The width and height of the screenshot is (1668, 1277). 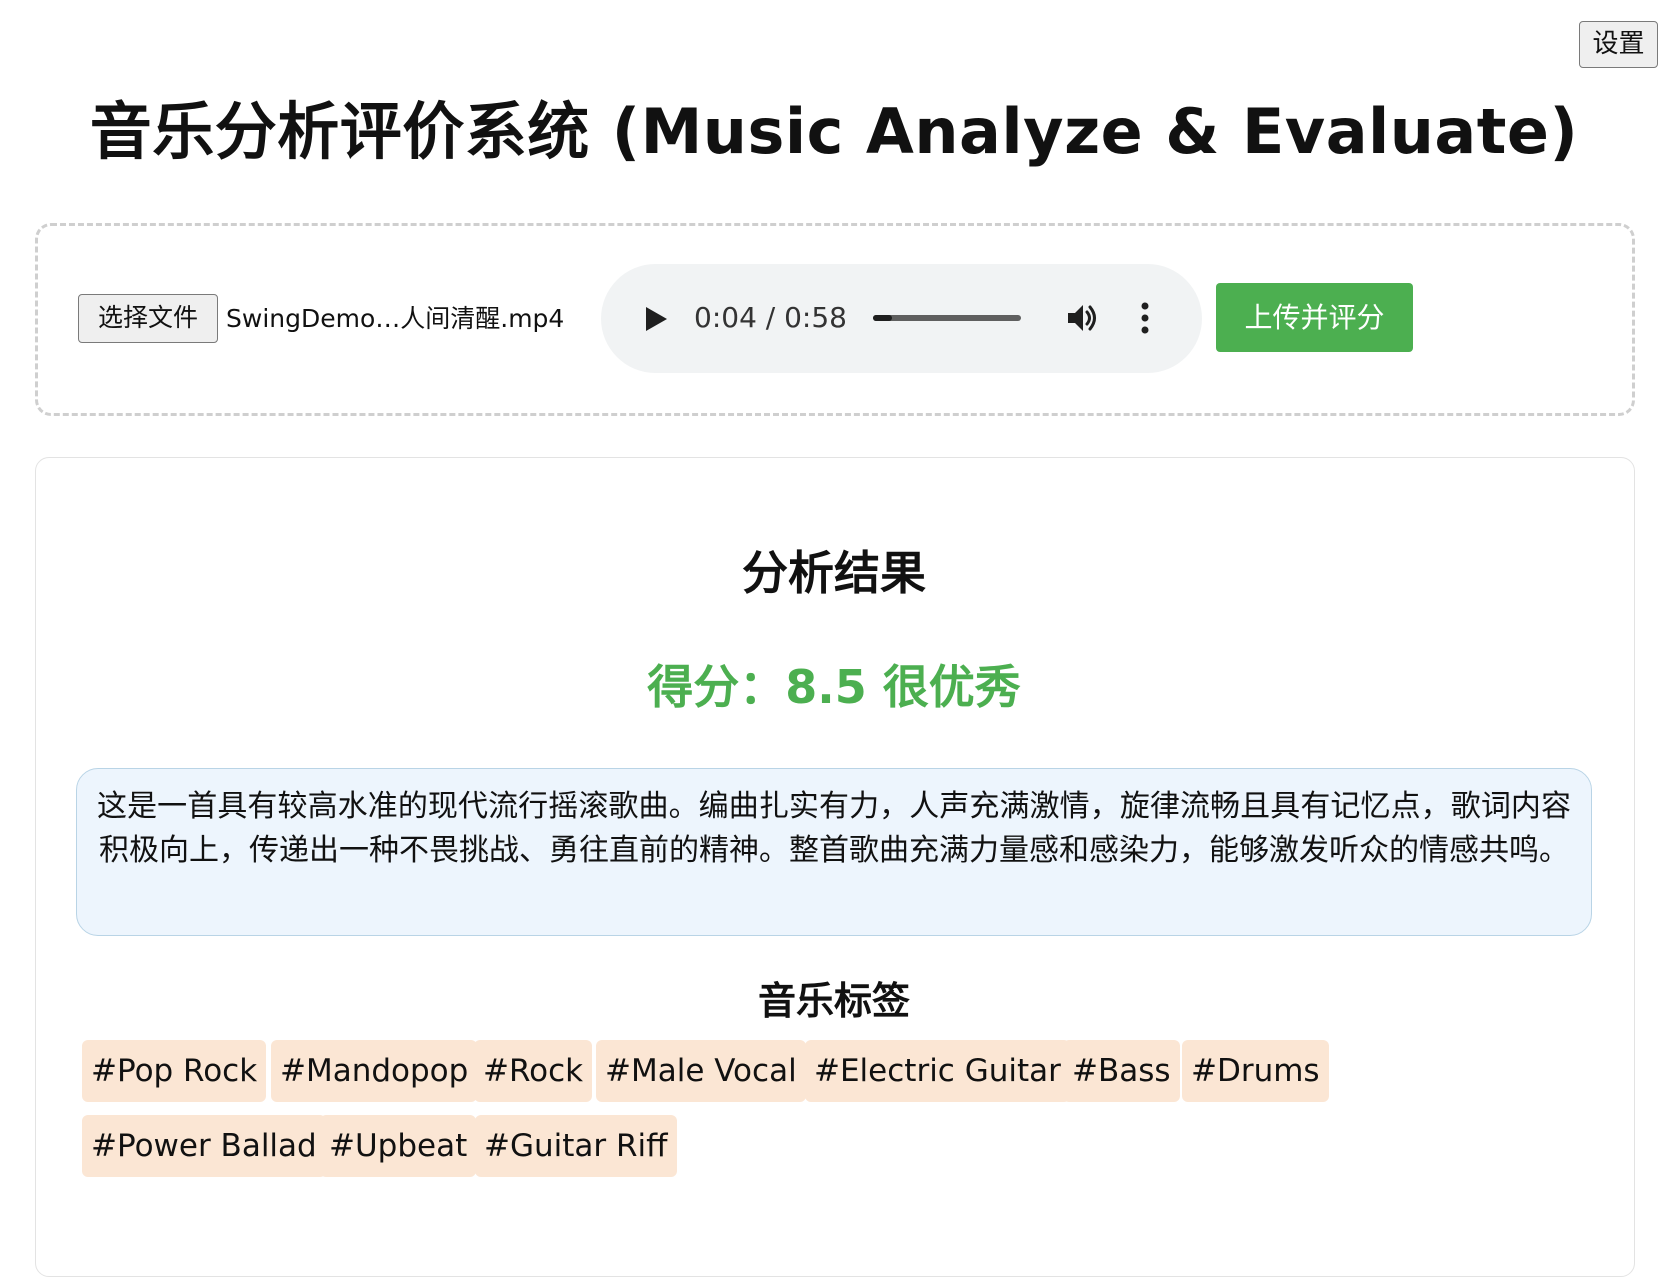 I want to click on audio-progress-fill, so click(x=882, y=318).